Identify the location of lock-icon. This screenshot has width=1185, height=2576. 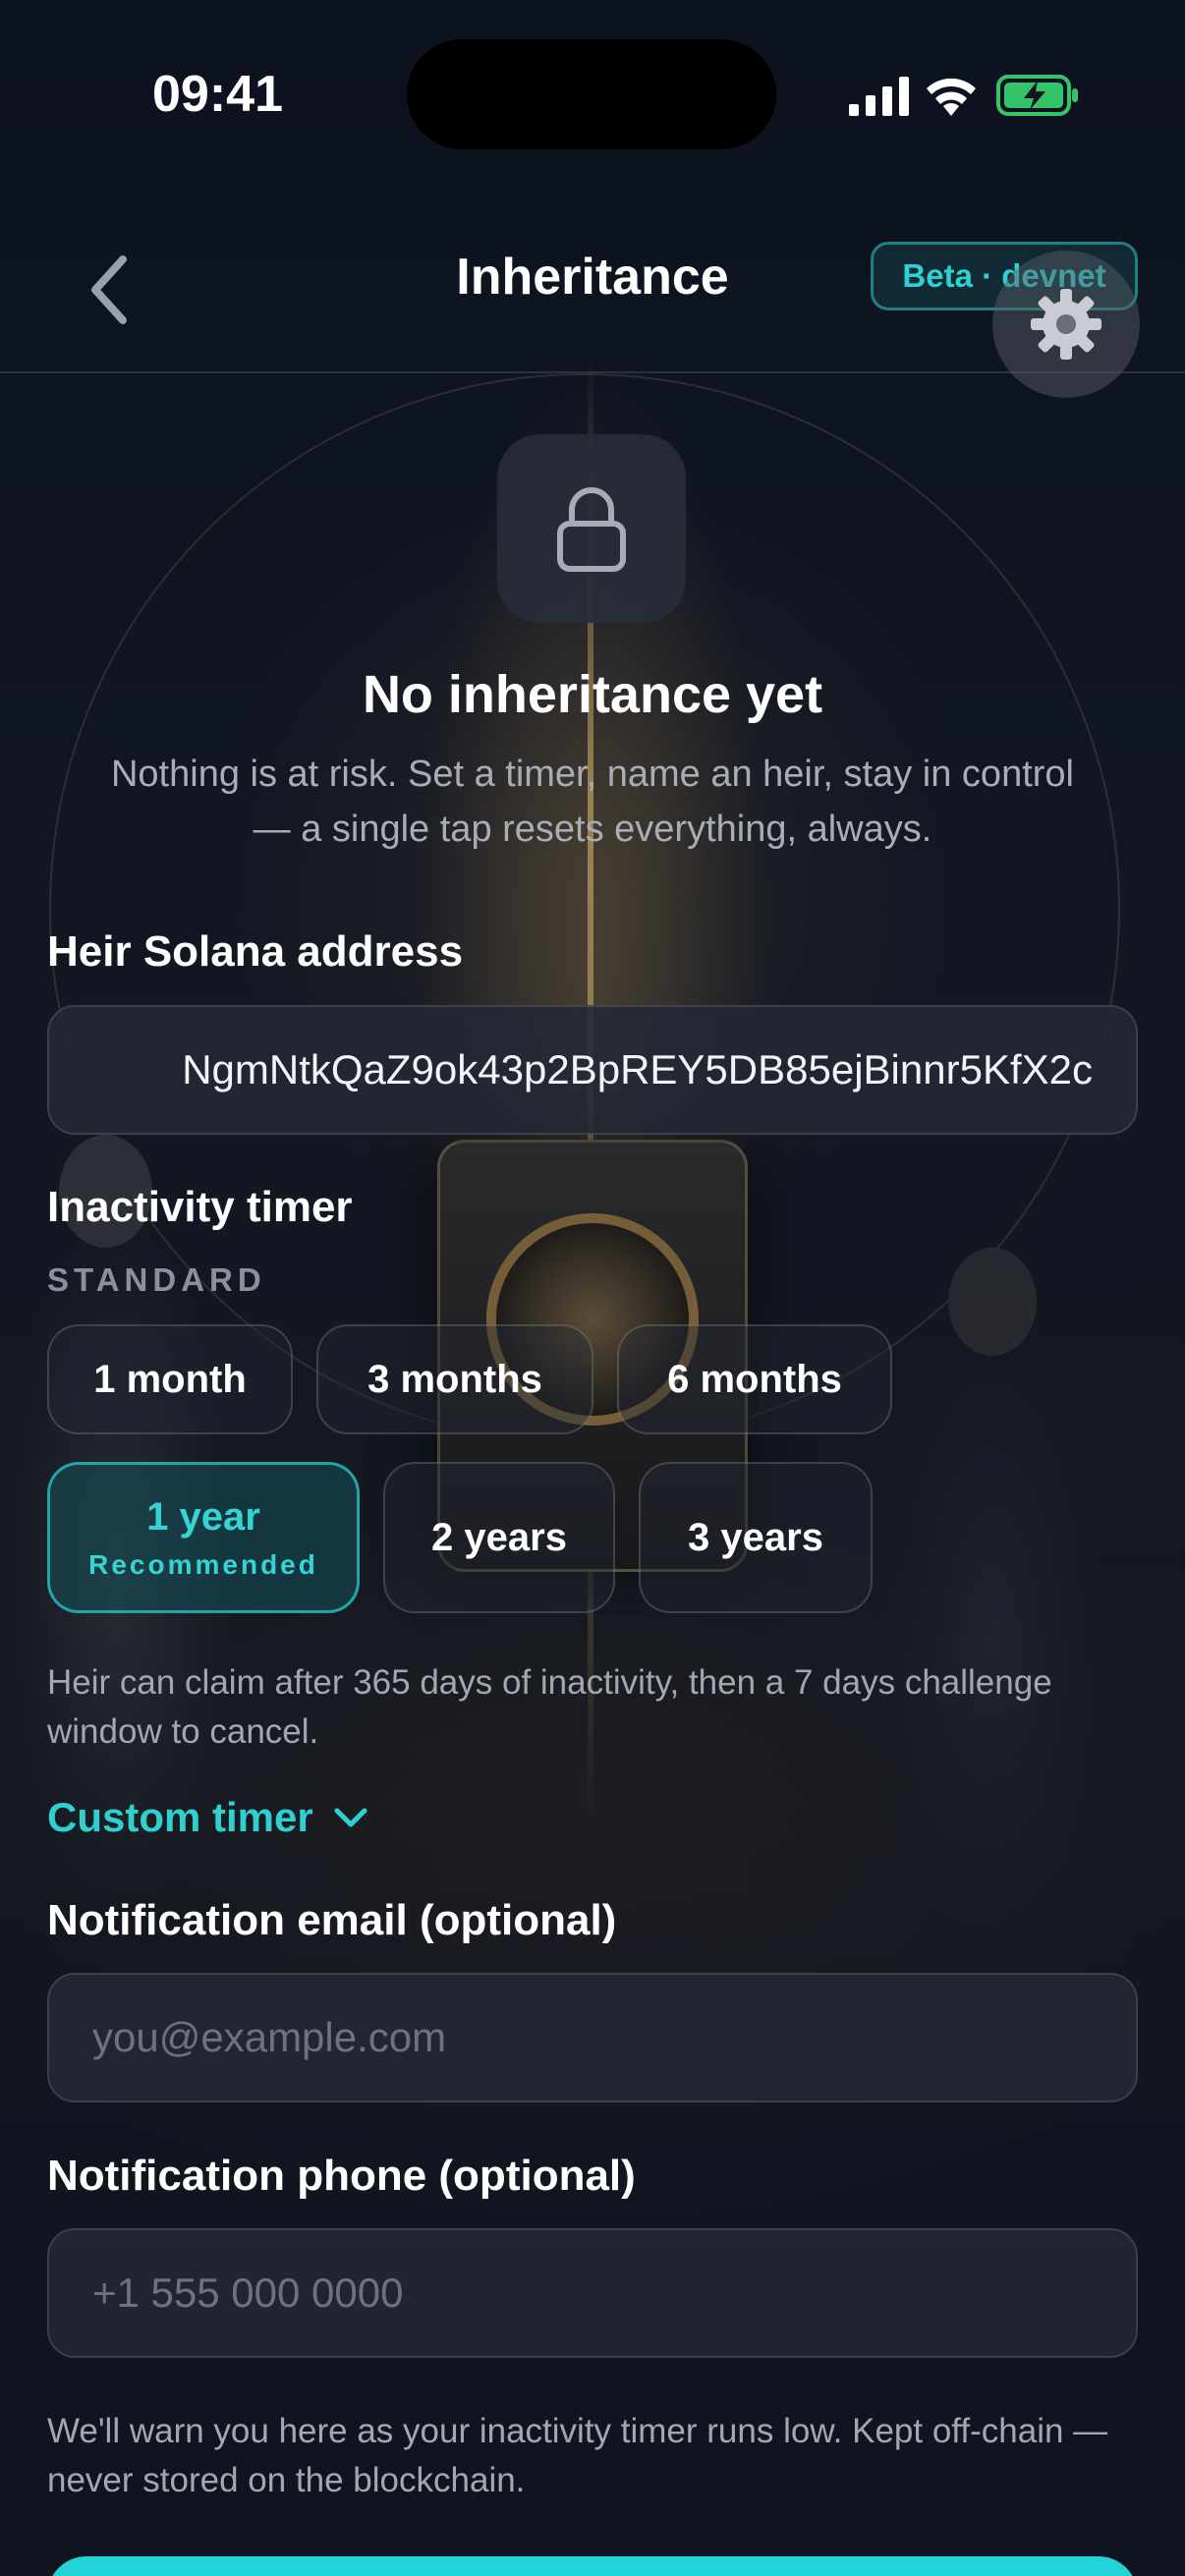
(592, 529).